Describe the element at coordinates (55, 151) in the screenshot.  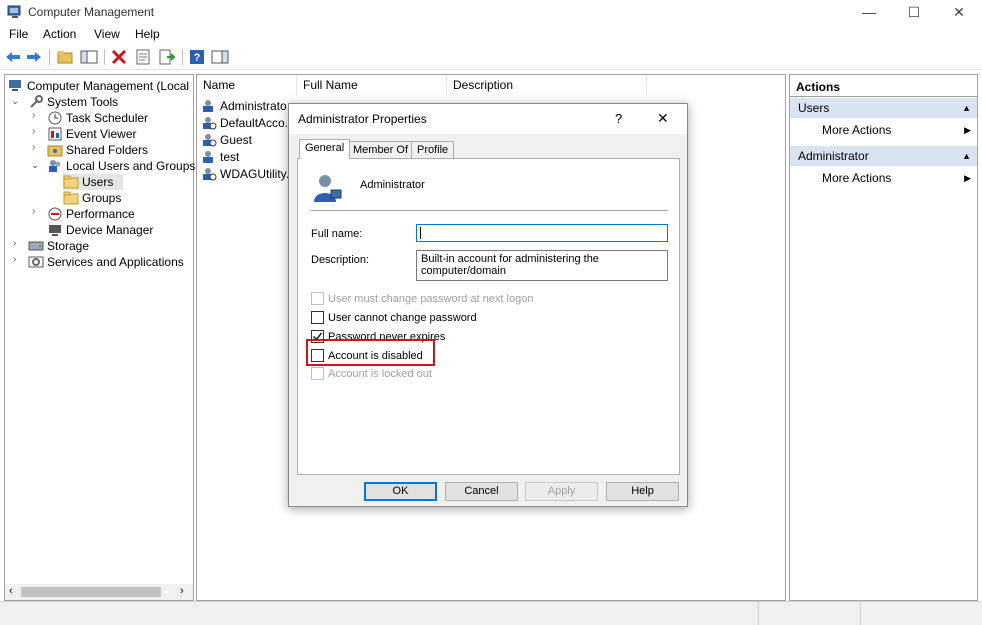
I see `shared-folder-icon` at that location.